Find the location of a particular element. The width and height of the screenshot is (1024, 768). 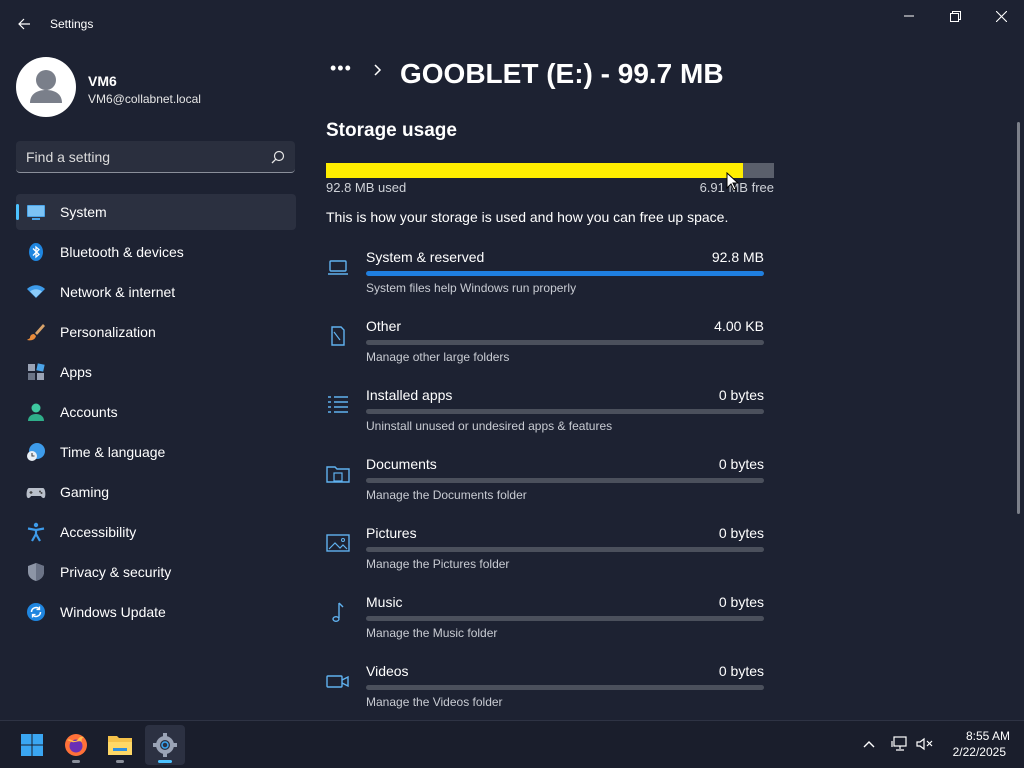

sidebar-item-bluetooth: Bluetooth & devices is located at coordinates (156, 252).